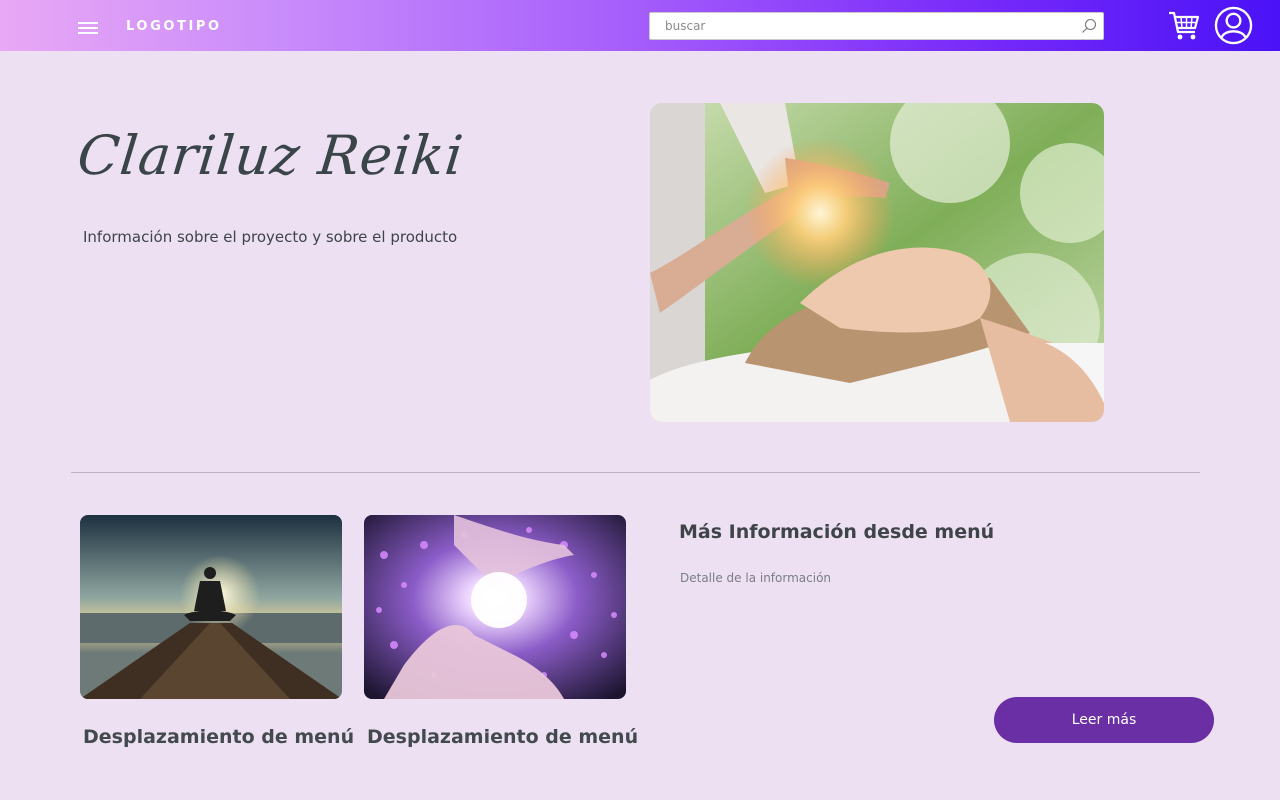 This screenshot has height=800, width=1280. What do you see at coordinates (88, 28) in the screenshot?
I see `menu-icon` at bounding box center [88, 28].